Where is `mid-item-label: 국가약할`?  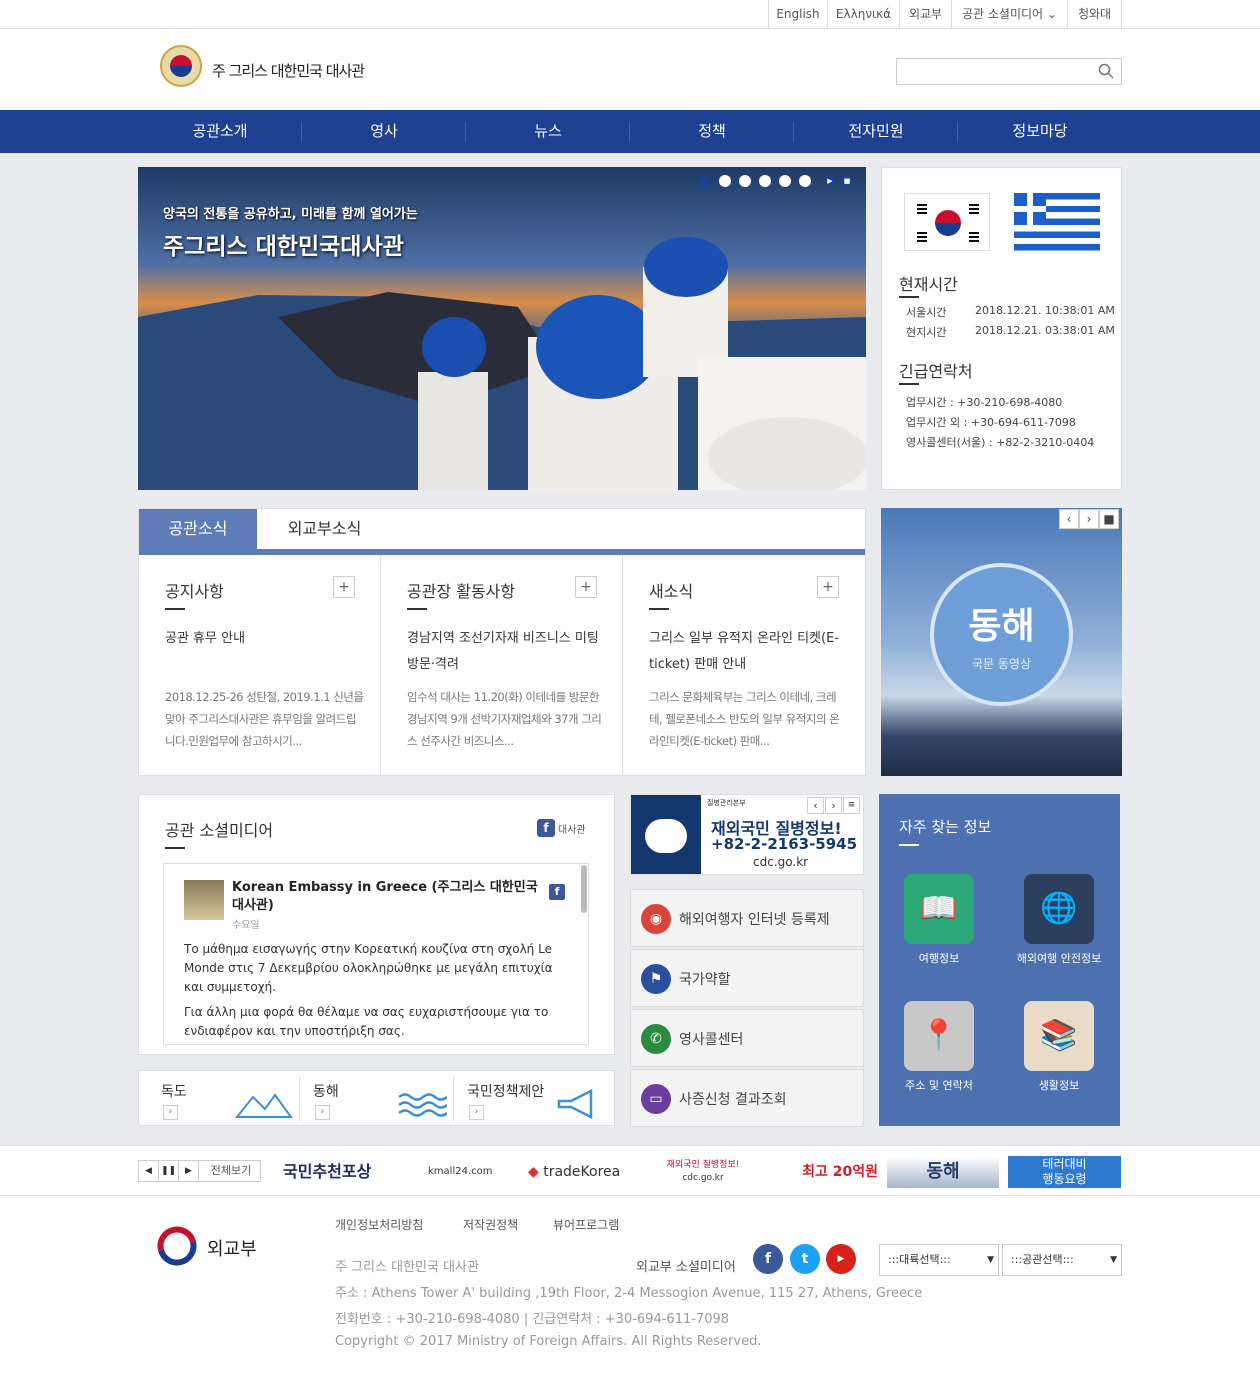 mid-item-label: 국가약할 is located at coordinates (705, 980).